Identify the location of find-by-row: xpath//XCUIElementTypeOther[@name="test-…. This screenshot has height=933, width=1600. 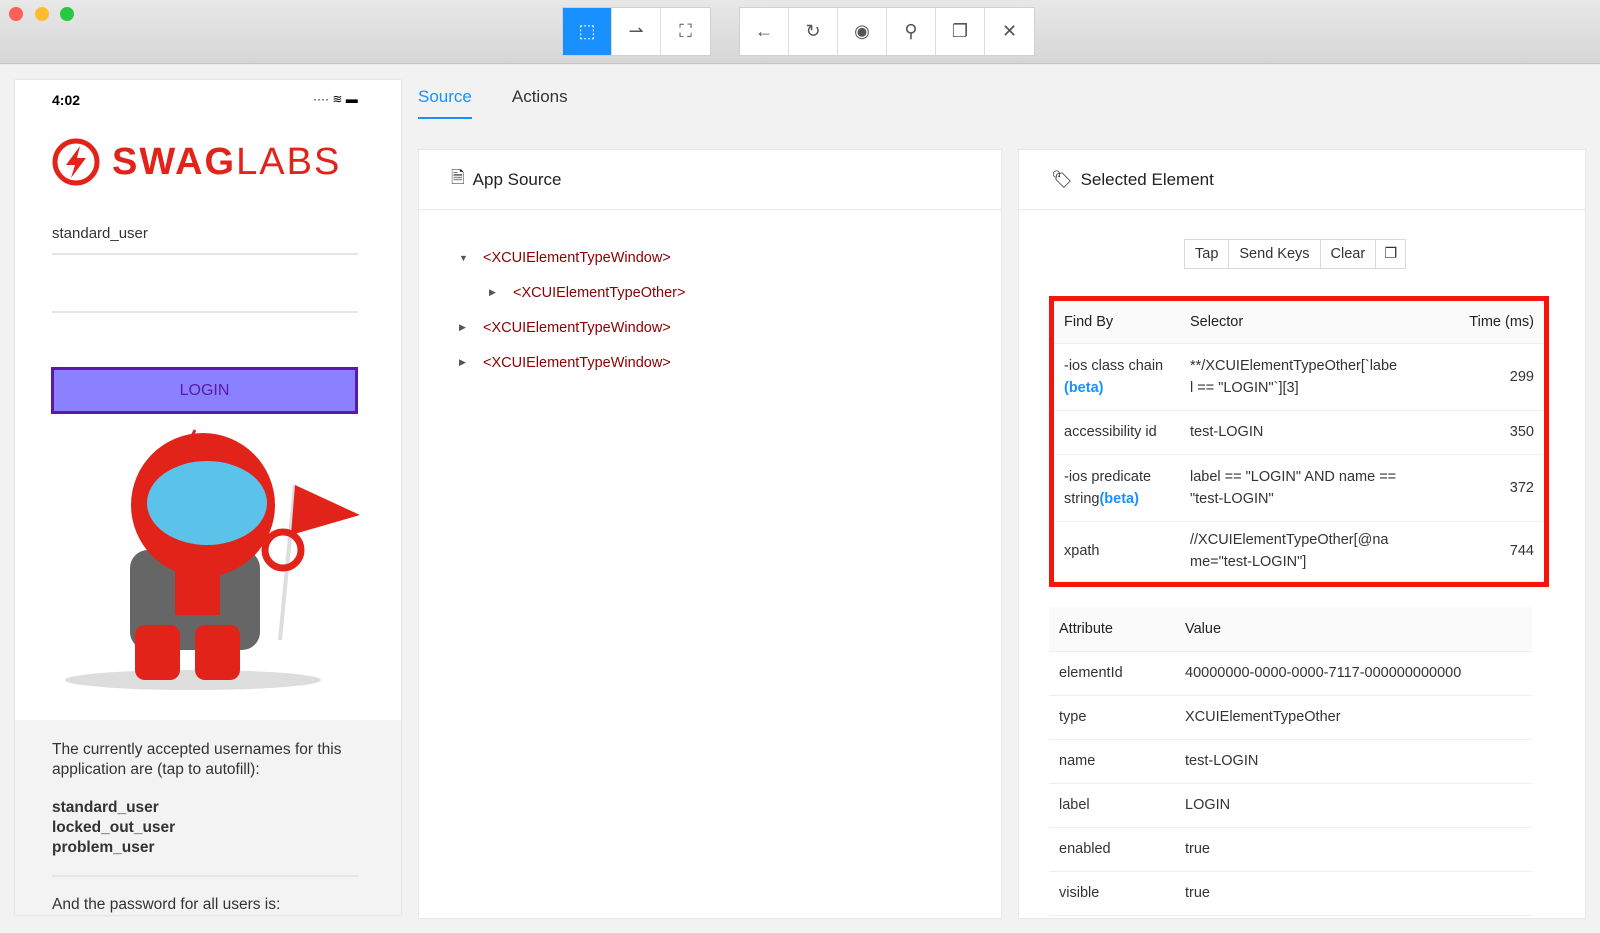
(1299, 551).